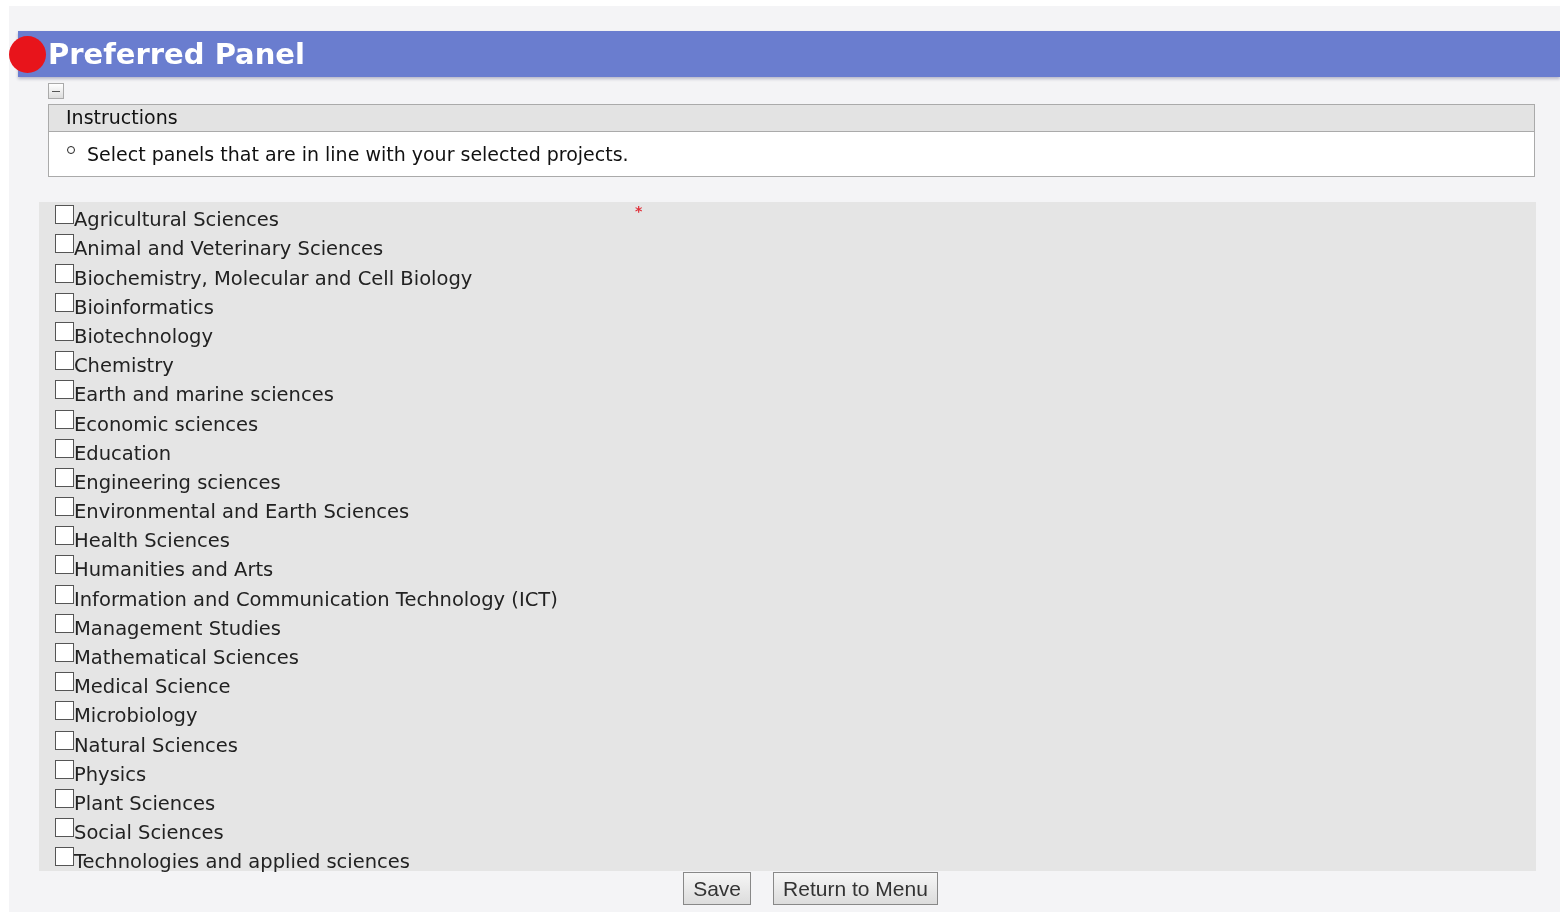 The image size is (1560, 912). I want to click on checkbox-label: Education, so click(123, 453).